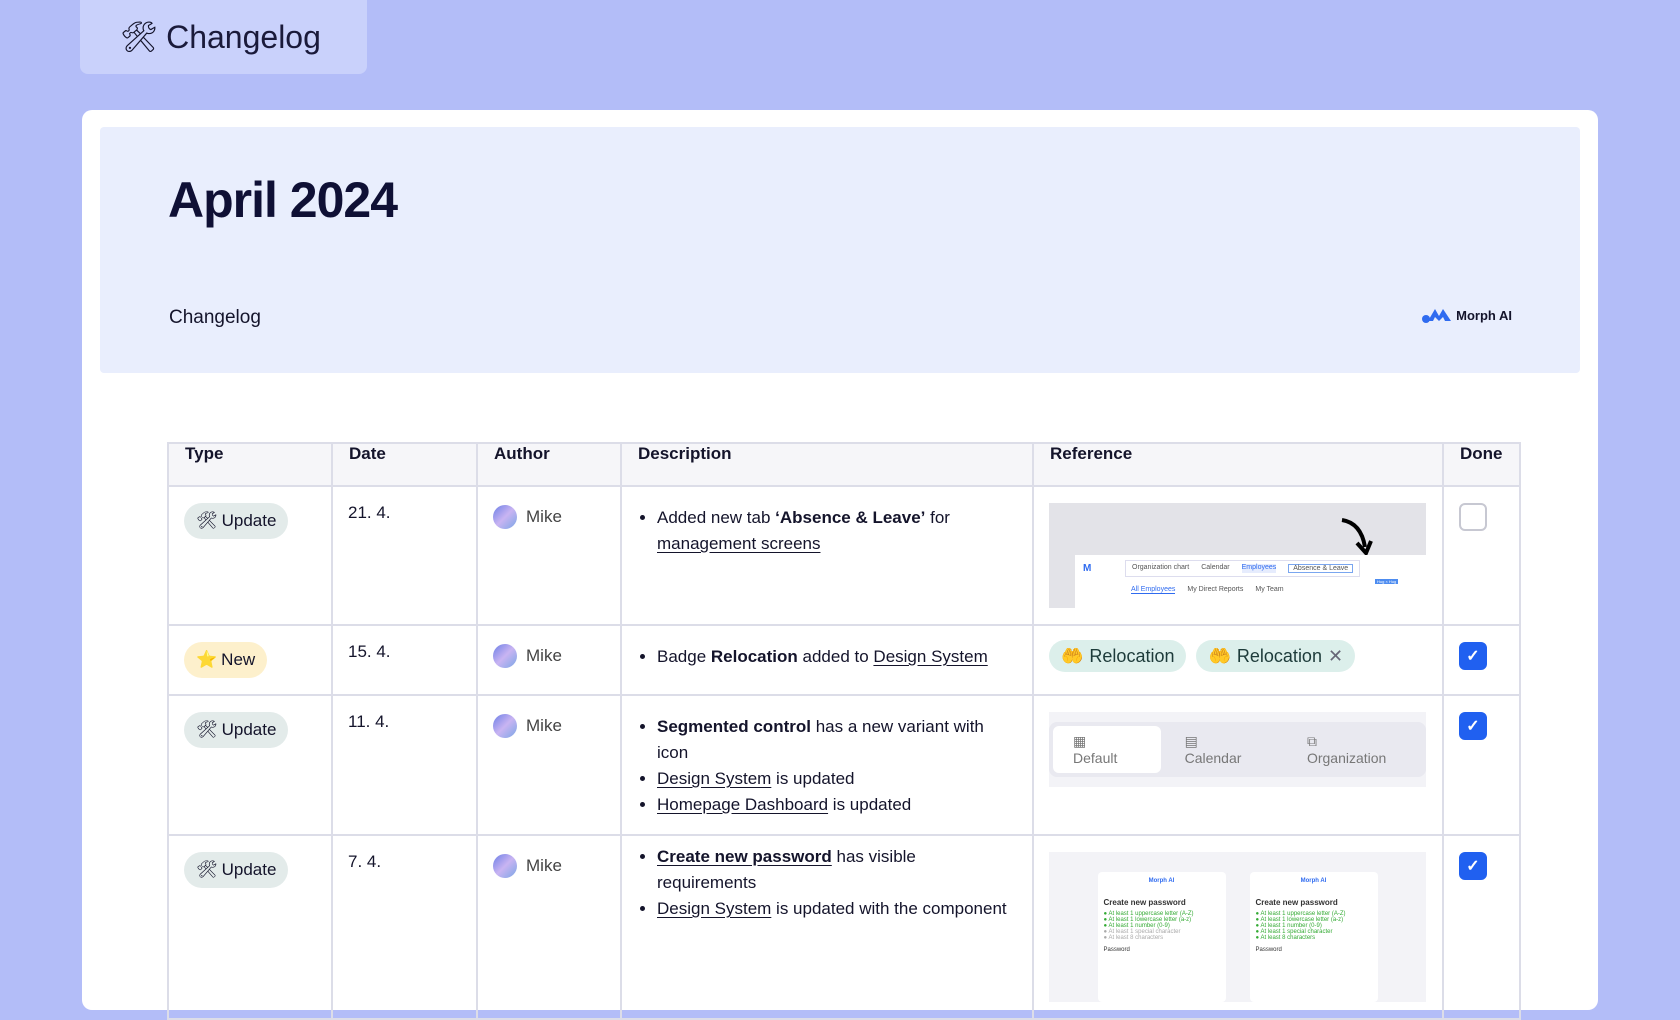 The height and width of the screenshot is (1020, 1680). I want to click on relocation-badge-removable: 🤲 Relocation ✕, so click(1276, 656).